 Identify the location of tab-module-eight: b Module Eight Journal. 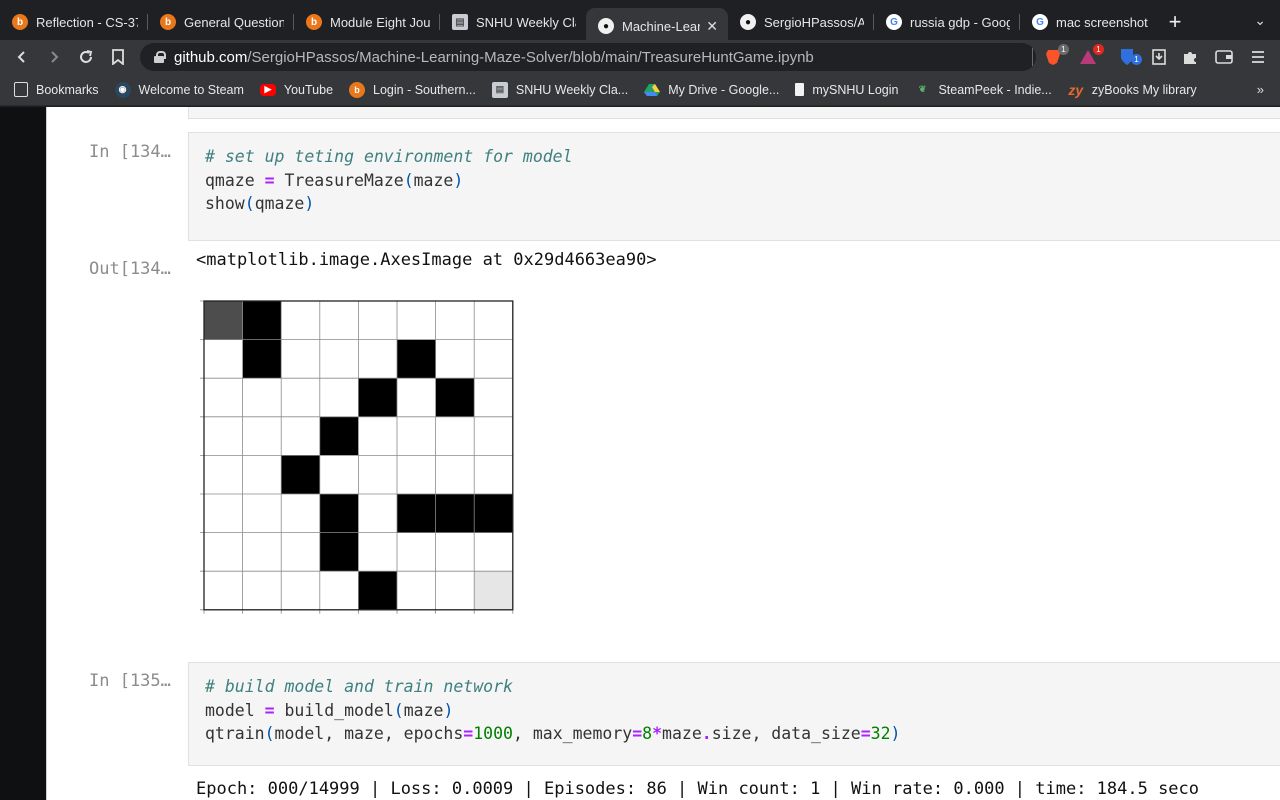
(367, 22).